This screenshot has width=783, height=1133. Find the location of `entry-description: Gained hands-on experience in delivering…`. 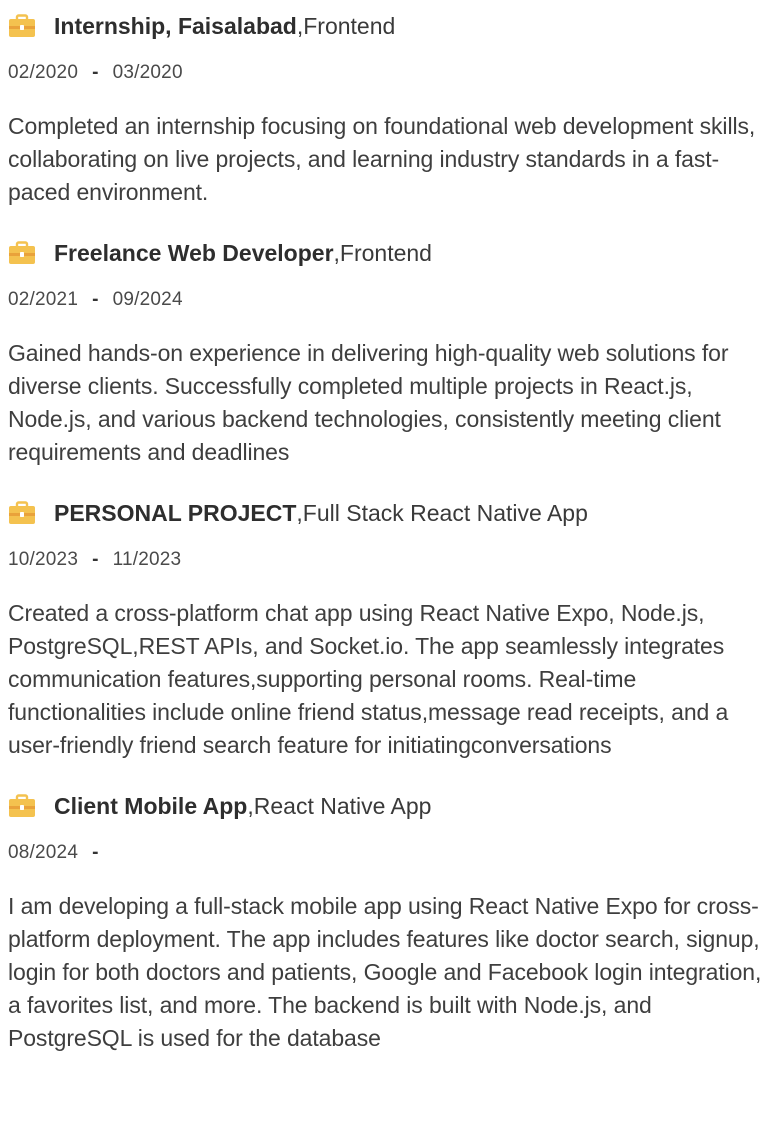

entry-description: Gained hands-on experience in delivering… is located at coordinates (368, 402).